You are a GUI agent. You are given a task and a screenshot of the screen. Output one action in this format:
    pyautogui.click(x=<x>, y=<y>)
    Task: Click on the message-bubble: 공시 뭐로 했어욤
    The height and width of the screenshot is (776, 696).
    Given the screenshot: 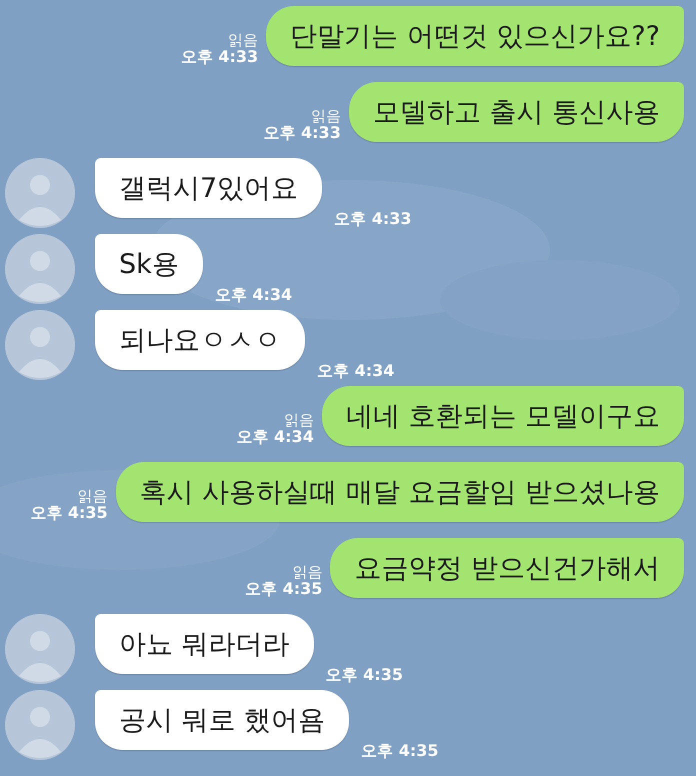 What is the action you would take?
    pyautogui.click(x=222, y=720)
    